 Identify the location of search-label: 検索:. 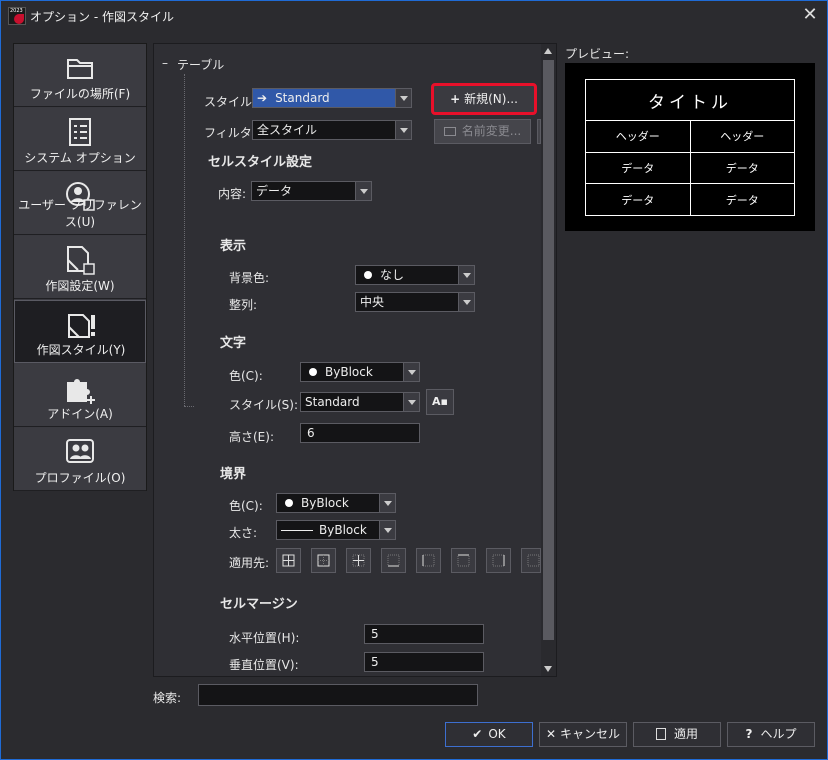
(167, 698).